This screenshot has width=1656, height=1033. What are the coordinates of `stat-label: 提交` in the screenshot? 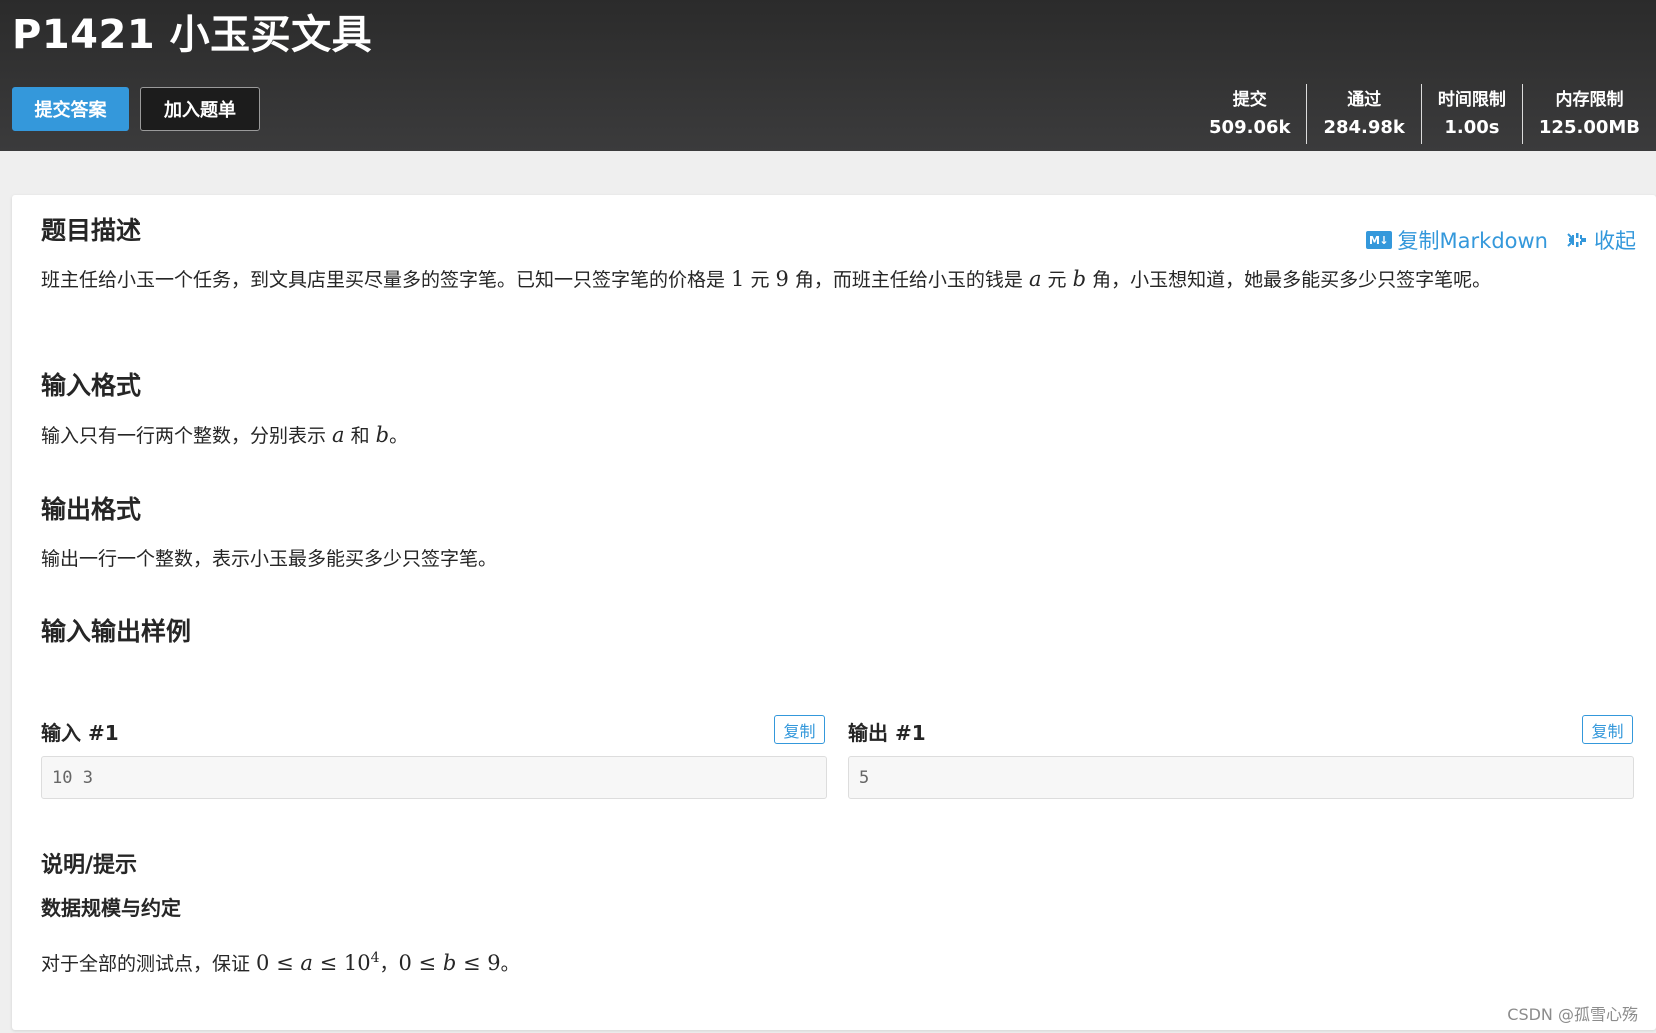 It's located at (1249, 100).